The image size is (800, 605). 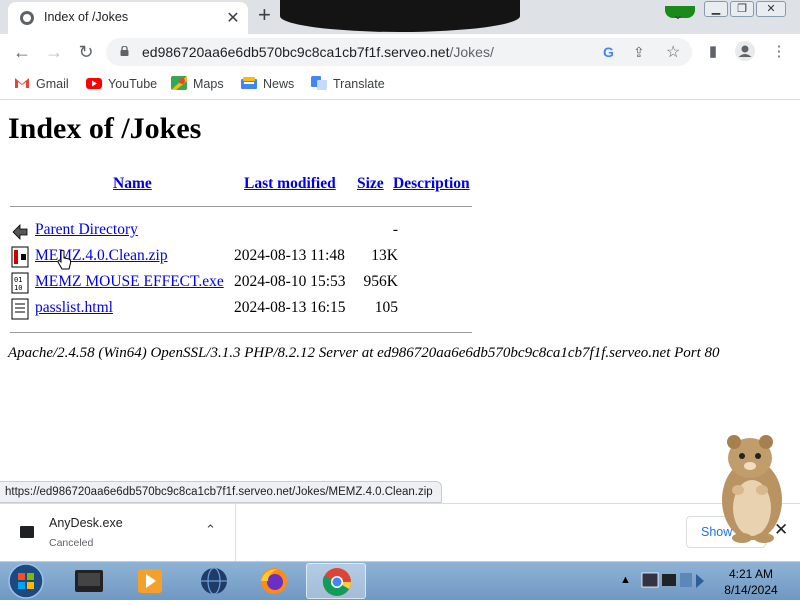 What do you see at coordinates (400, 85) in the screenshot?
I see `bookmarks-bar: Gmail YouTube Maps News Translate` at bounding box center [400, 85].